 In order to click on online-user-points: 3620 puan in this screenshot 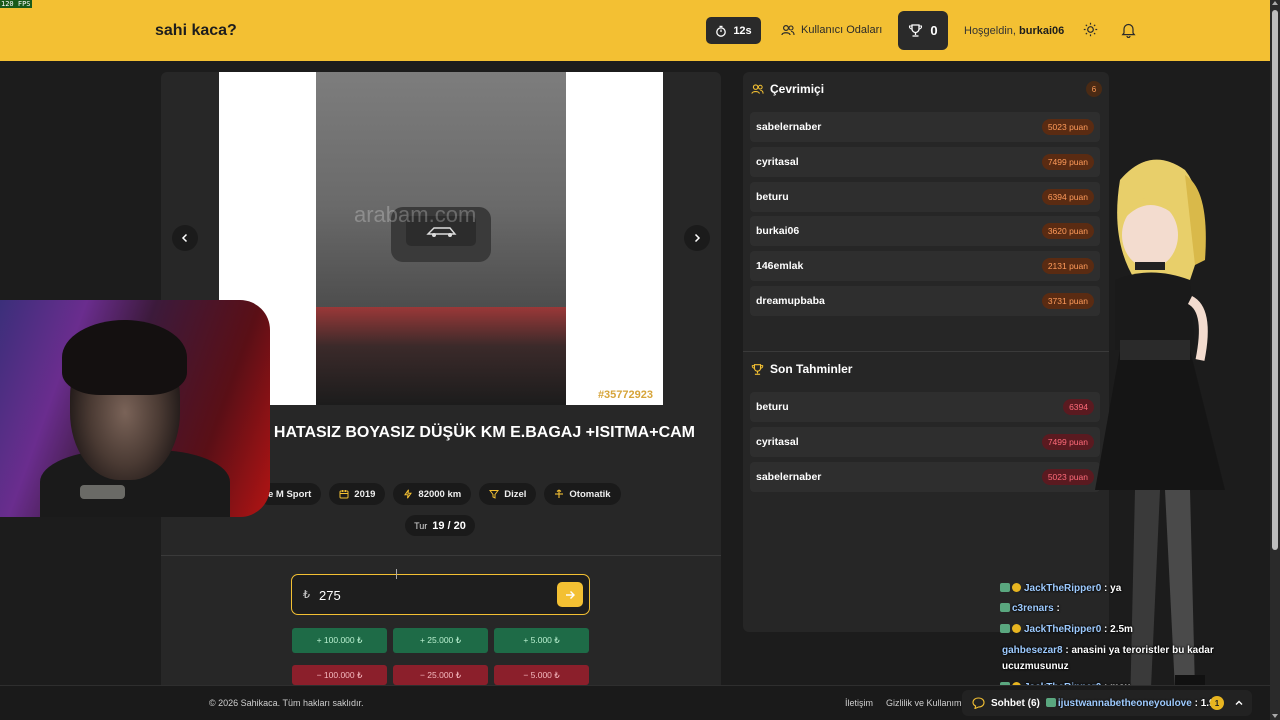, I will do `click(1067, 231)`.